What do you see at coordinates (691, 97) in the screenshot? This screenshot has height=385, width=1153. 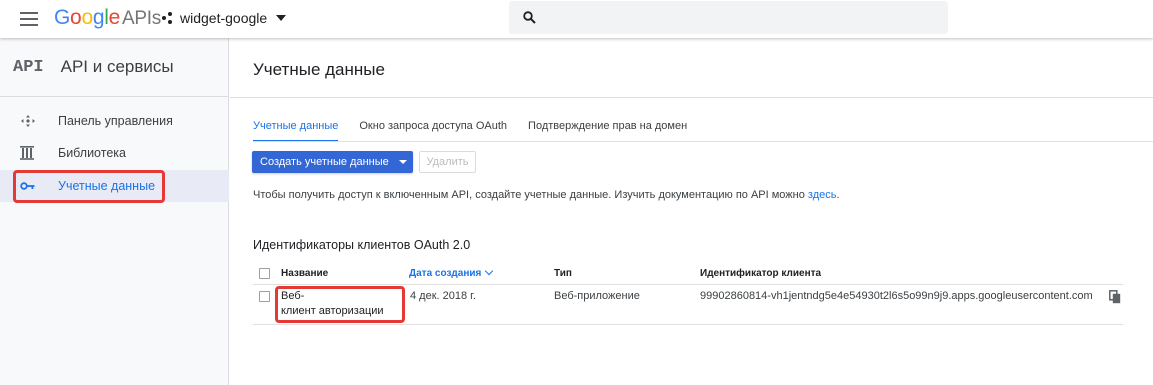 I see `divider` at bounding box center [691, 97].